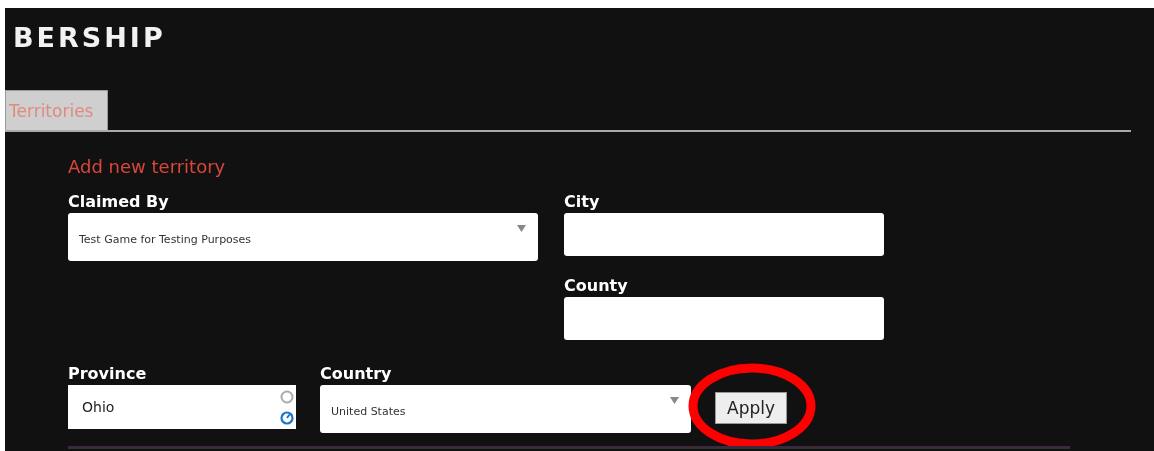  I want to click on county-field, so click(724, 318).